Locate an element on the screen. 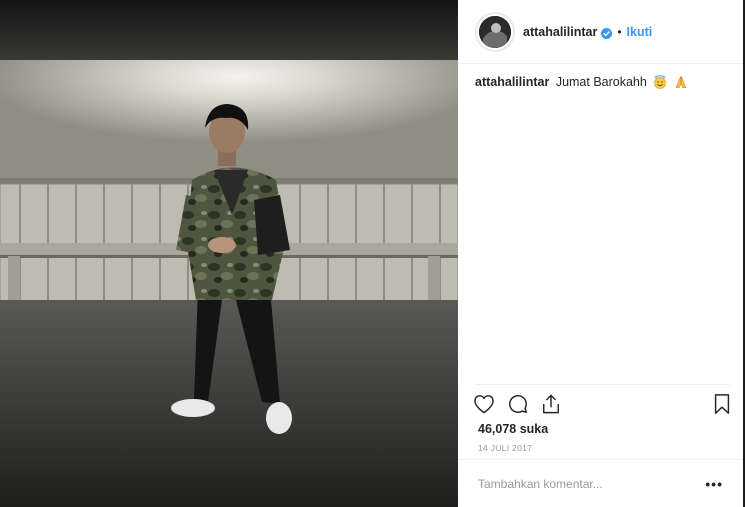 The image size is (745, 507). verified-badge-icon is located at coordinates (607, 32).